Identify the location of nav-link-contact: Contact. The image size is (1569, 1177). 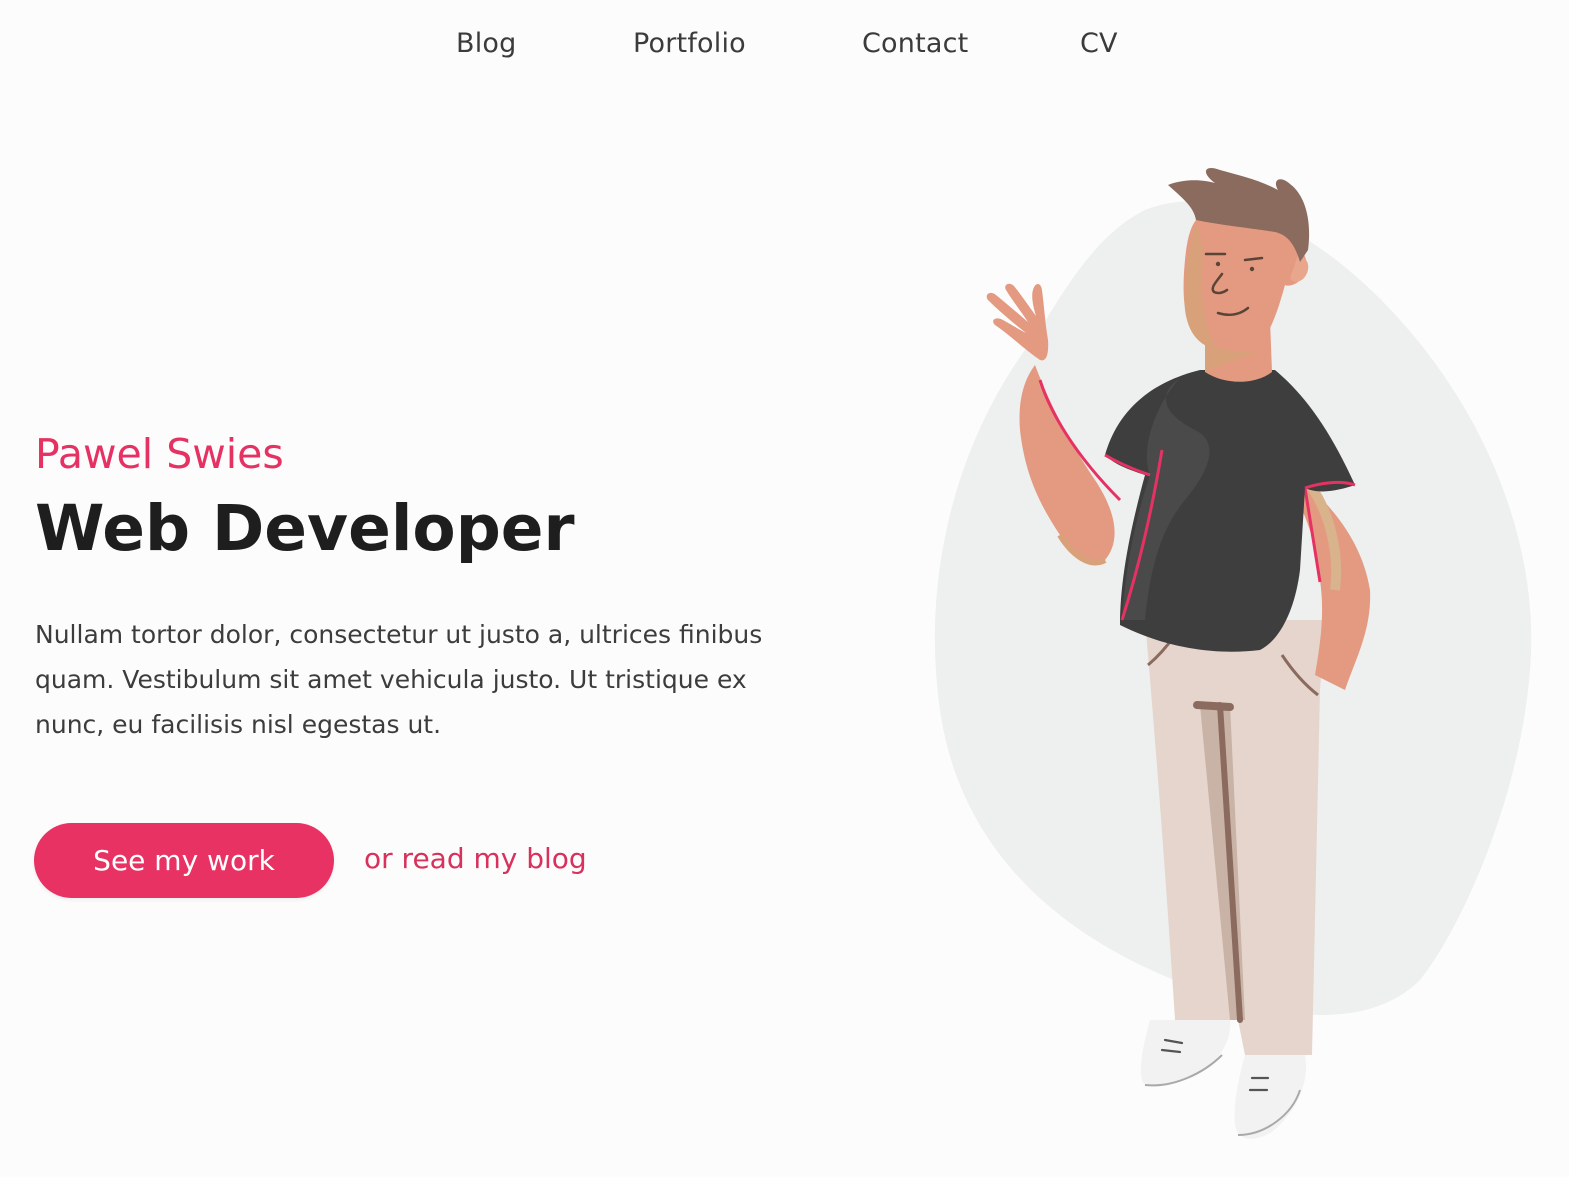
(915, 43).